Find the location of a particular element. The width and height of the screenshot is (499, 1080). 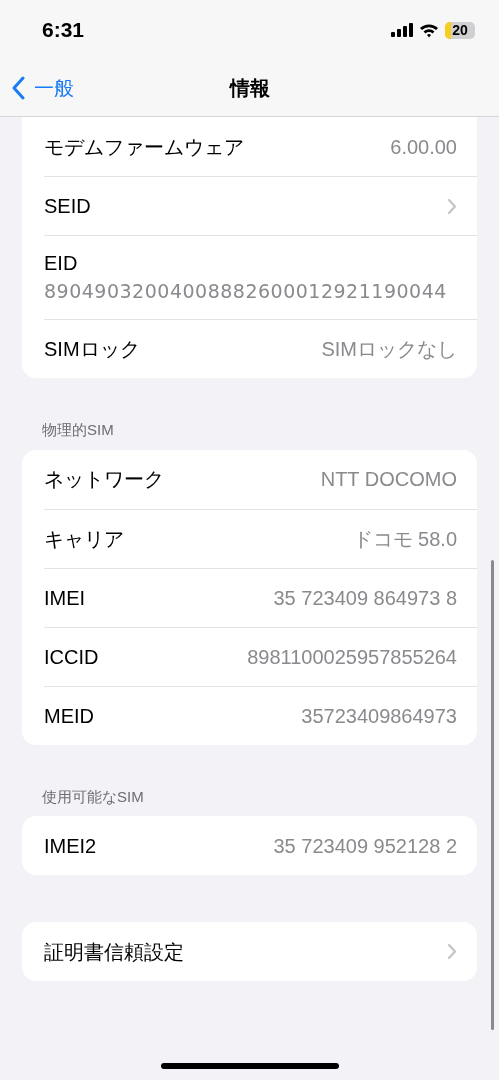

status-time: 6:31 is located at coordinates (63, 30).